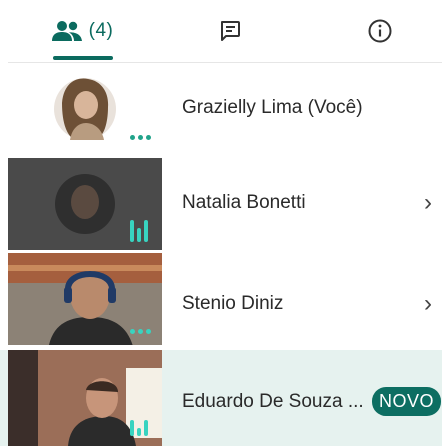 This screenshot has height=446, width=442. I want to click on chat-icon, so click(230, 31).